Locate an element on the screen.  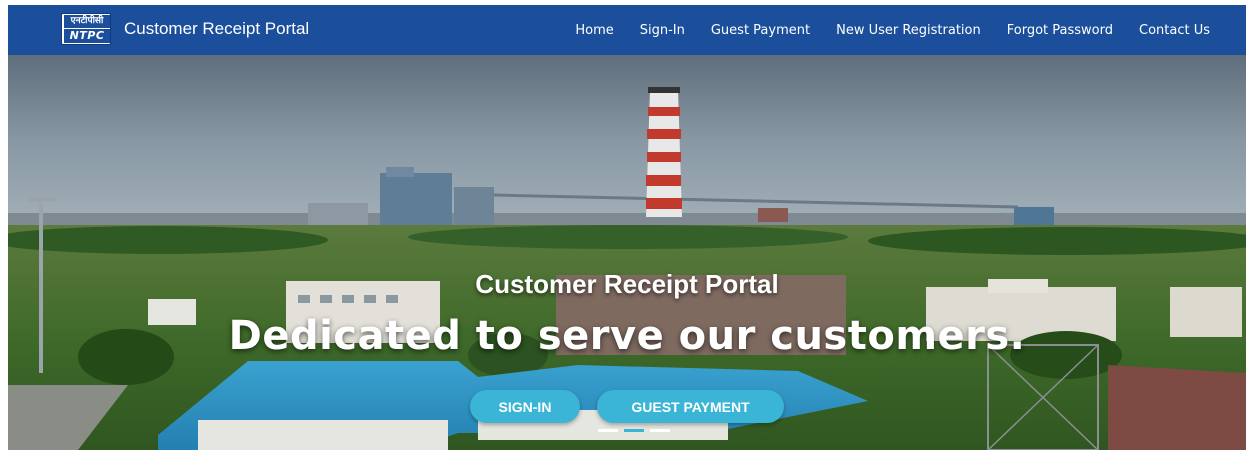
nav-guest-payment-link: Guest Payment is located at coordinates (760, 30).